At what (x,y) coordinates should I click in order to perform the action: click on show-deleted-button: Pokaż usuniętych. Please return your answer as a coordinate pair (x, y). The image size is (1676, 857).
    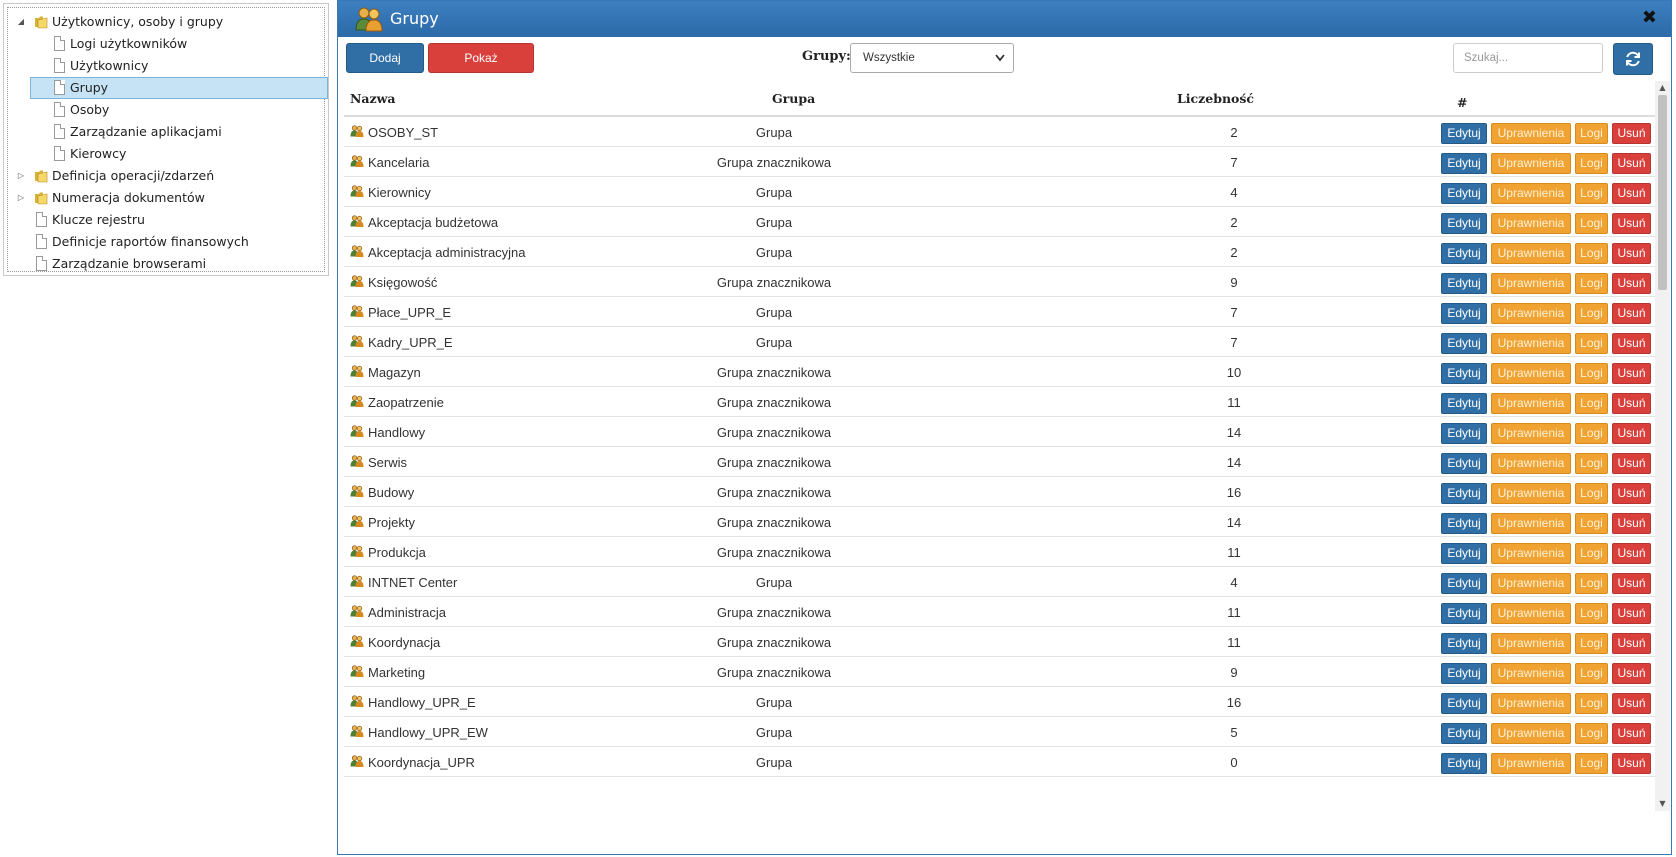
    Looking at the image, I should click on (481, 68).